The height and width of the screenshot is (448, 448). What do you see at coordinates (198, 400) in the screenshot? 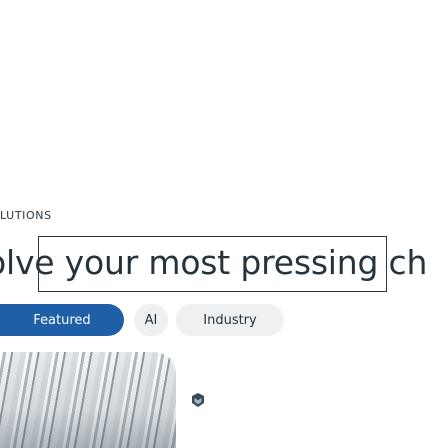
I see `brand-logo-icon` at bounding box center [198, 400].